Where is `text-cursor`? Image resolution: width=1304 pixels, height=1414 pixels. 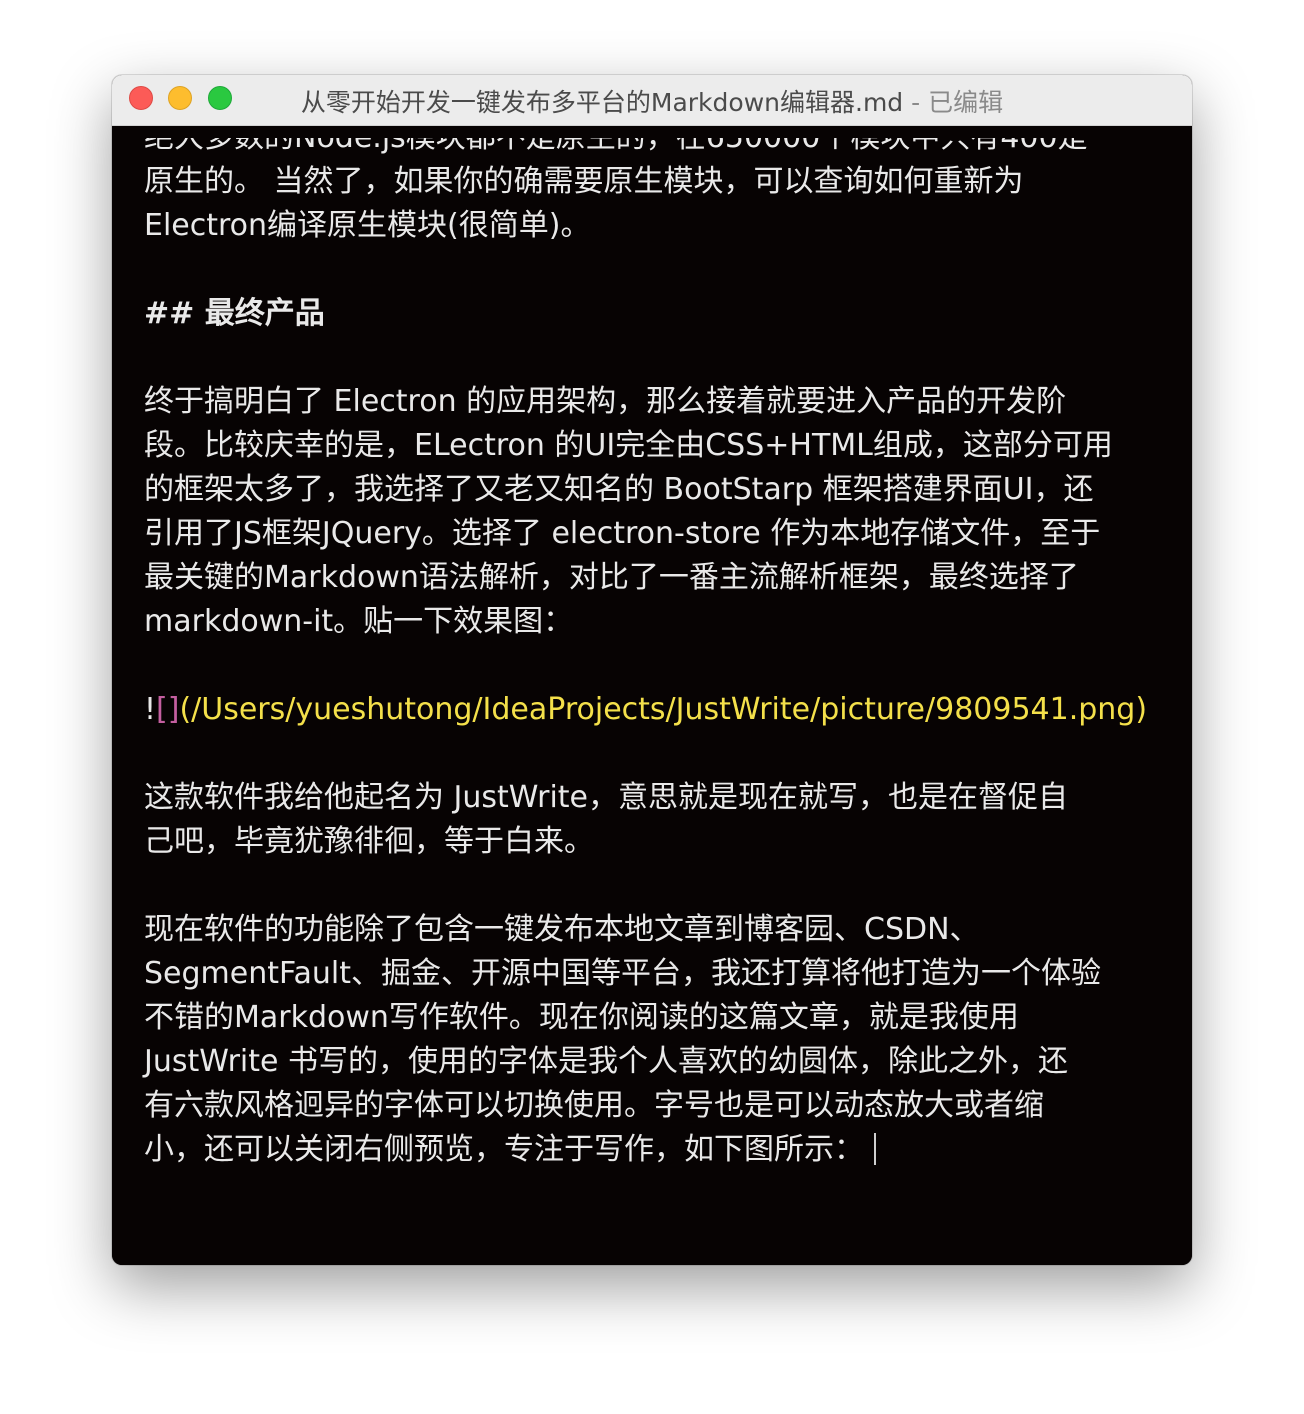
text-cursor is located at coordinates (875, 1149).